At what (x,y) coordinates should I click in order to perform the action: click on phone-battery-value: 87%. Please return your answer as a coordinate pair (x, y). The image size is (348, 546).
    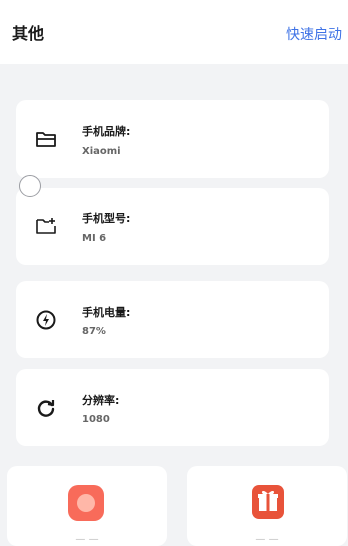
    Looking at the image, I should click on (94, 331).